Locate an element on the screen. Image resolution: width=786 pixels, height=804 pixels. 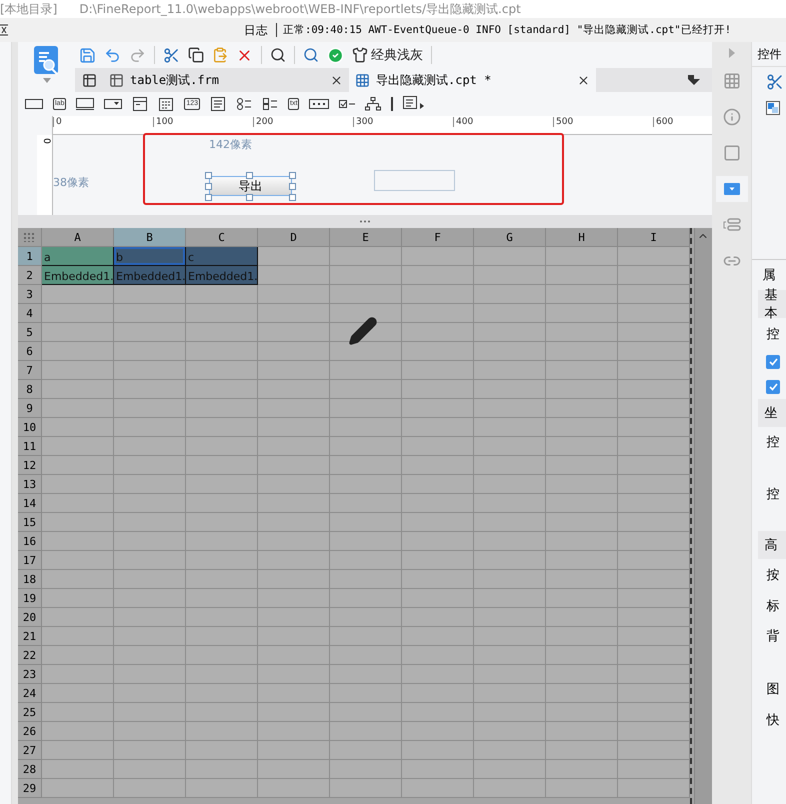
section-header: 高 is located at coordinates (772, 545).